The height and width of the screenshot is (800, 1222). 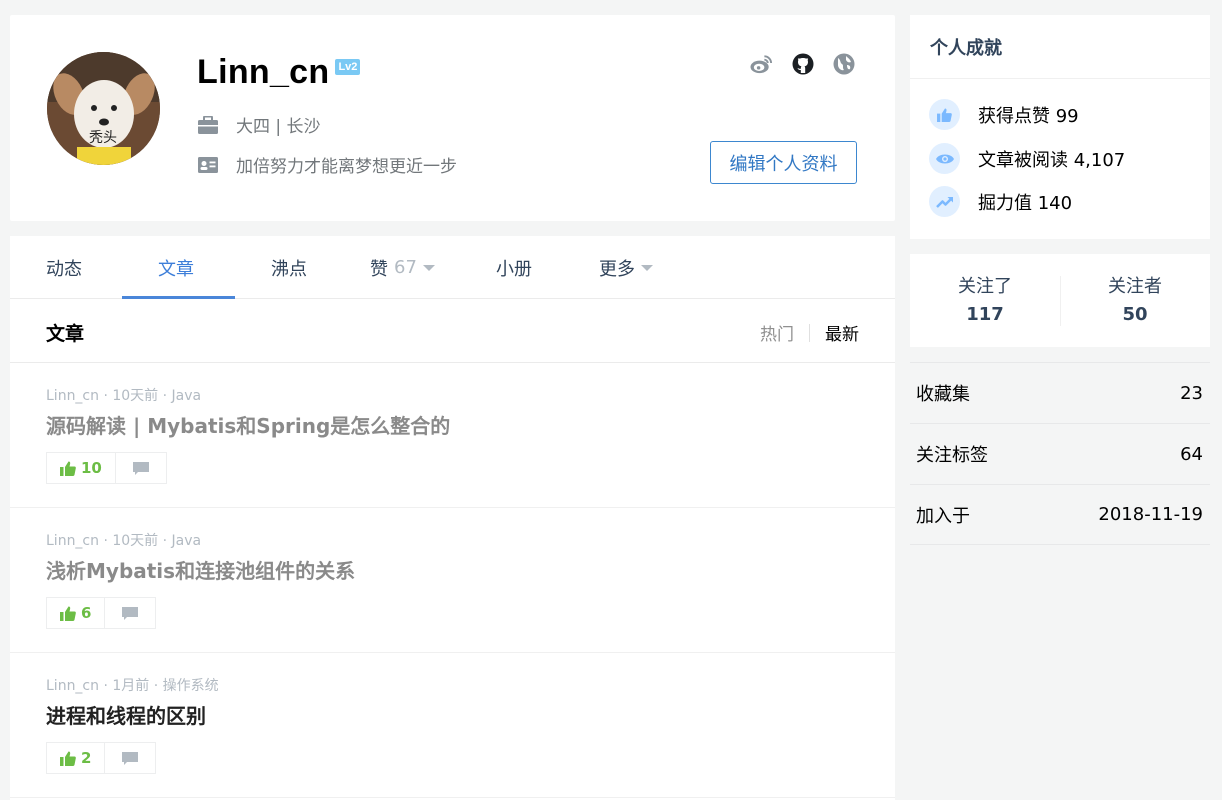 I want to click on like-button: 2, so click(x=76, y=758).